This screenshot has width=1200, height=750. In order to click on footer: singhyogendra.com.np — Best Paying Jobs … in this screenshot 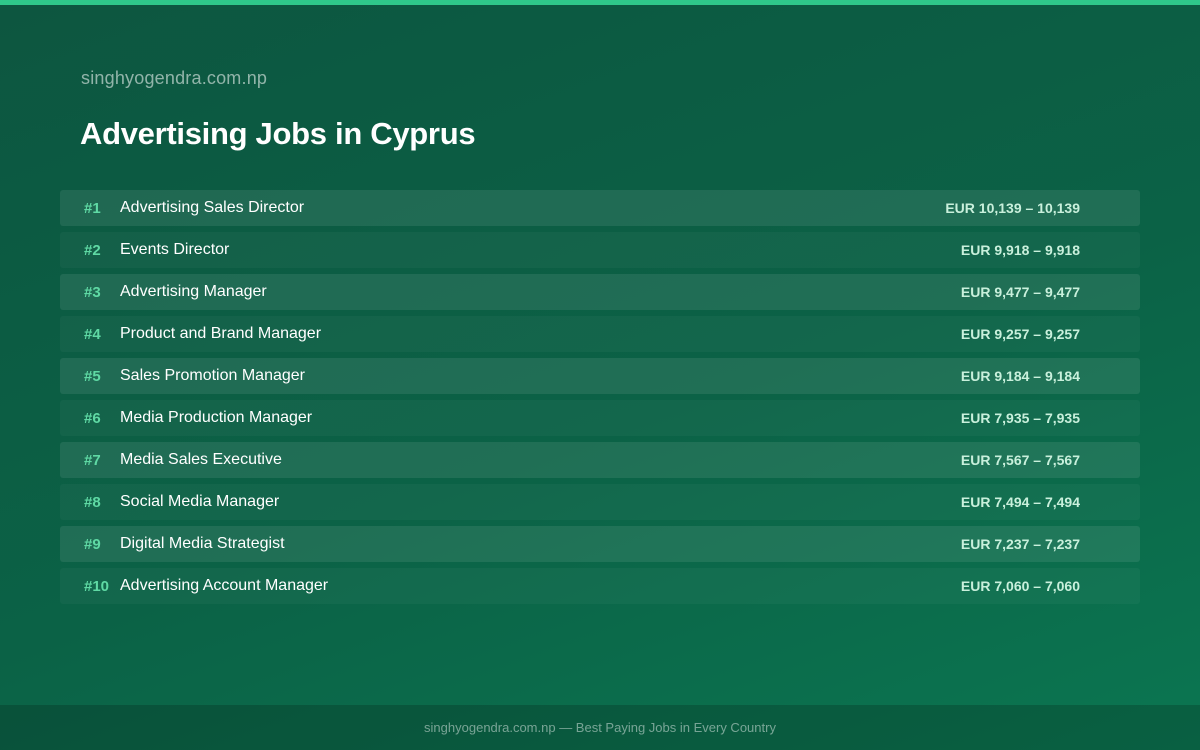, I will do `click(600, 727)`.